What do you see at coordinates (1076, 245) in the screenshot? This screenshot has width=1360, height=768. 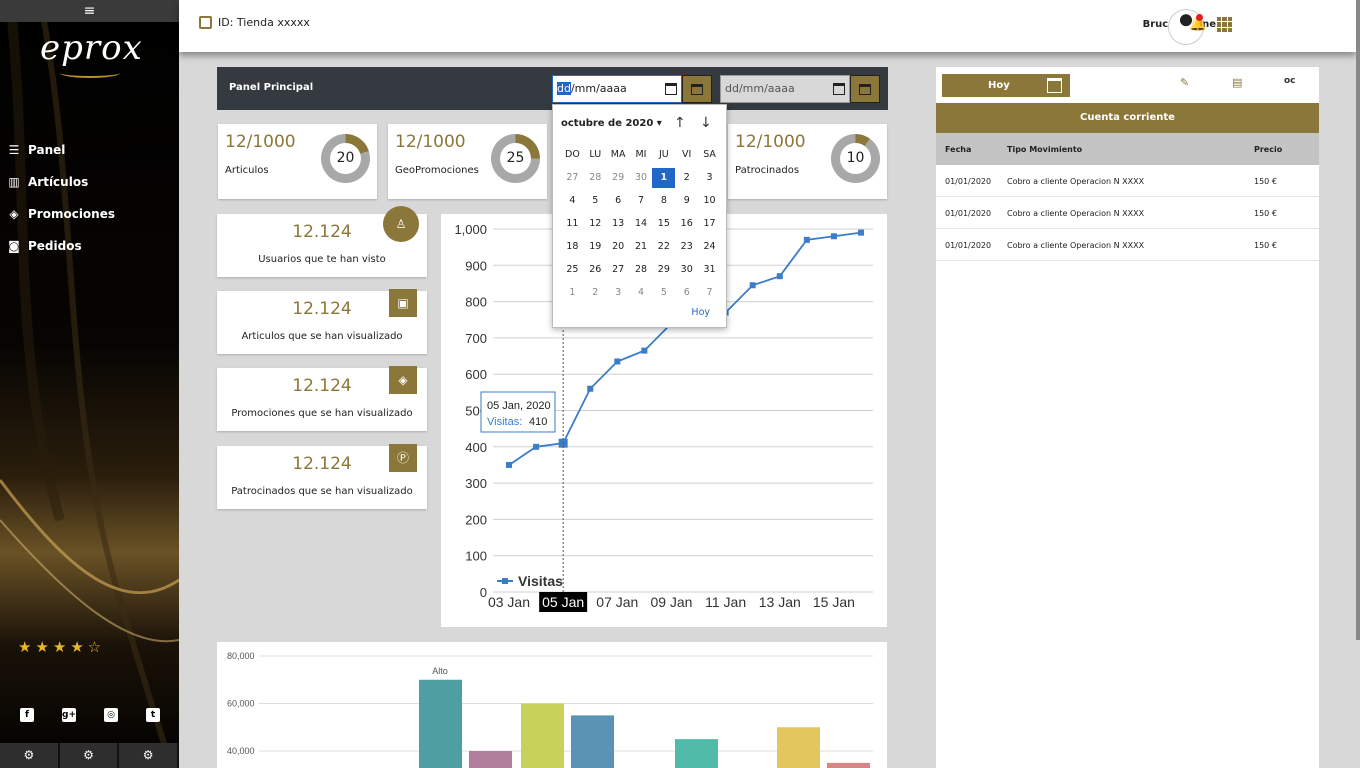 I see `cell-tipo: Cobro a cliente Operacion N XXXX` at bounding box center [1076, 245].